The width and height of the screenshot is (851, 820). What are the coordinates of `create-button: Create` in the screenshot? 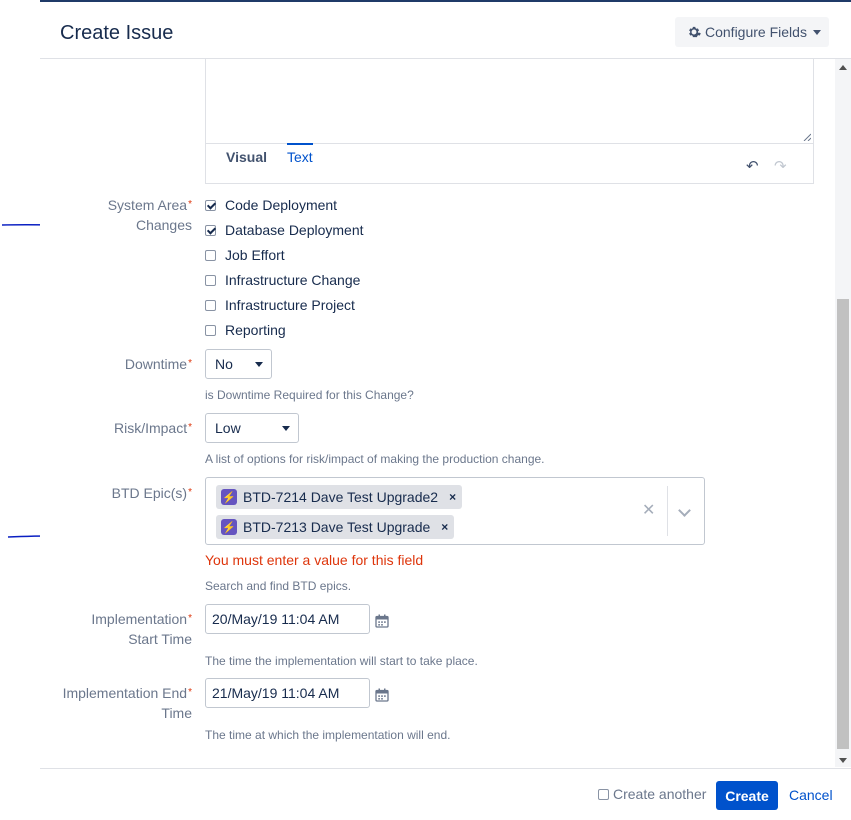 It's located at (747, 795).